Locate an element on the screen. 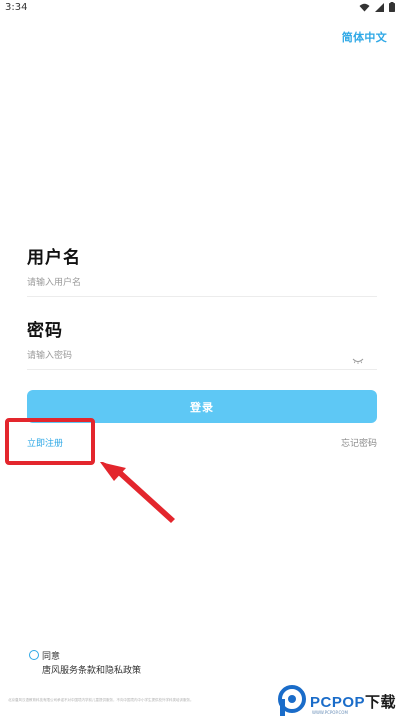 This screenshot has width=403, height=720. watermark: PCPOP下载 WWW.PCPOP.COM is located at coordinates (340, 701).